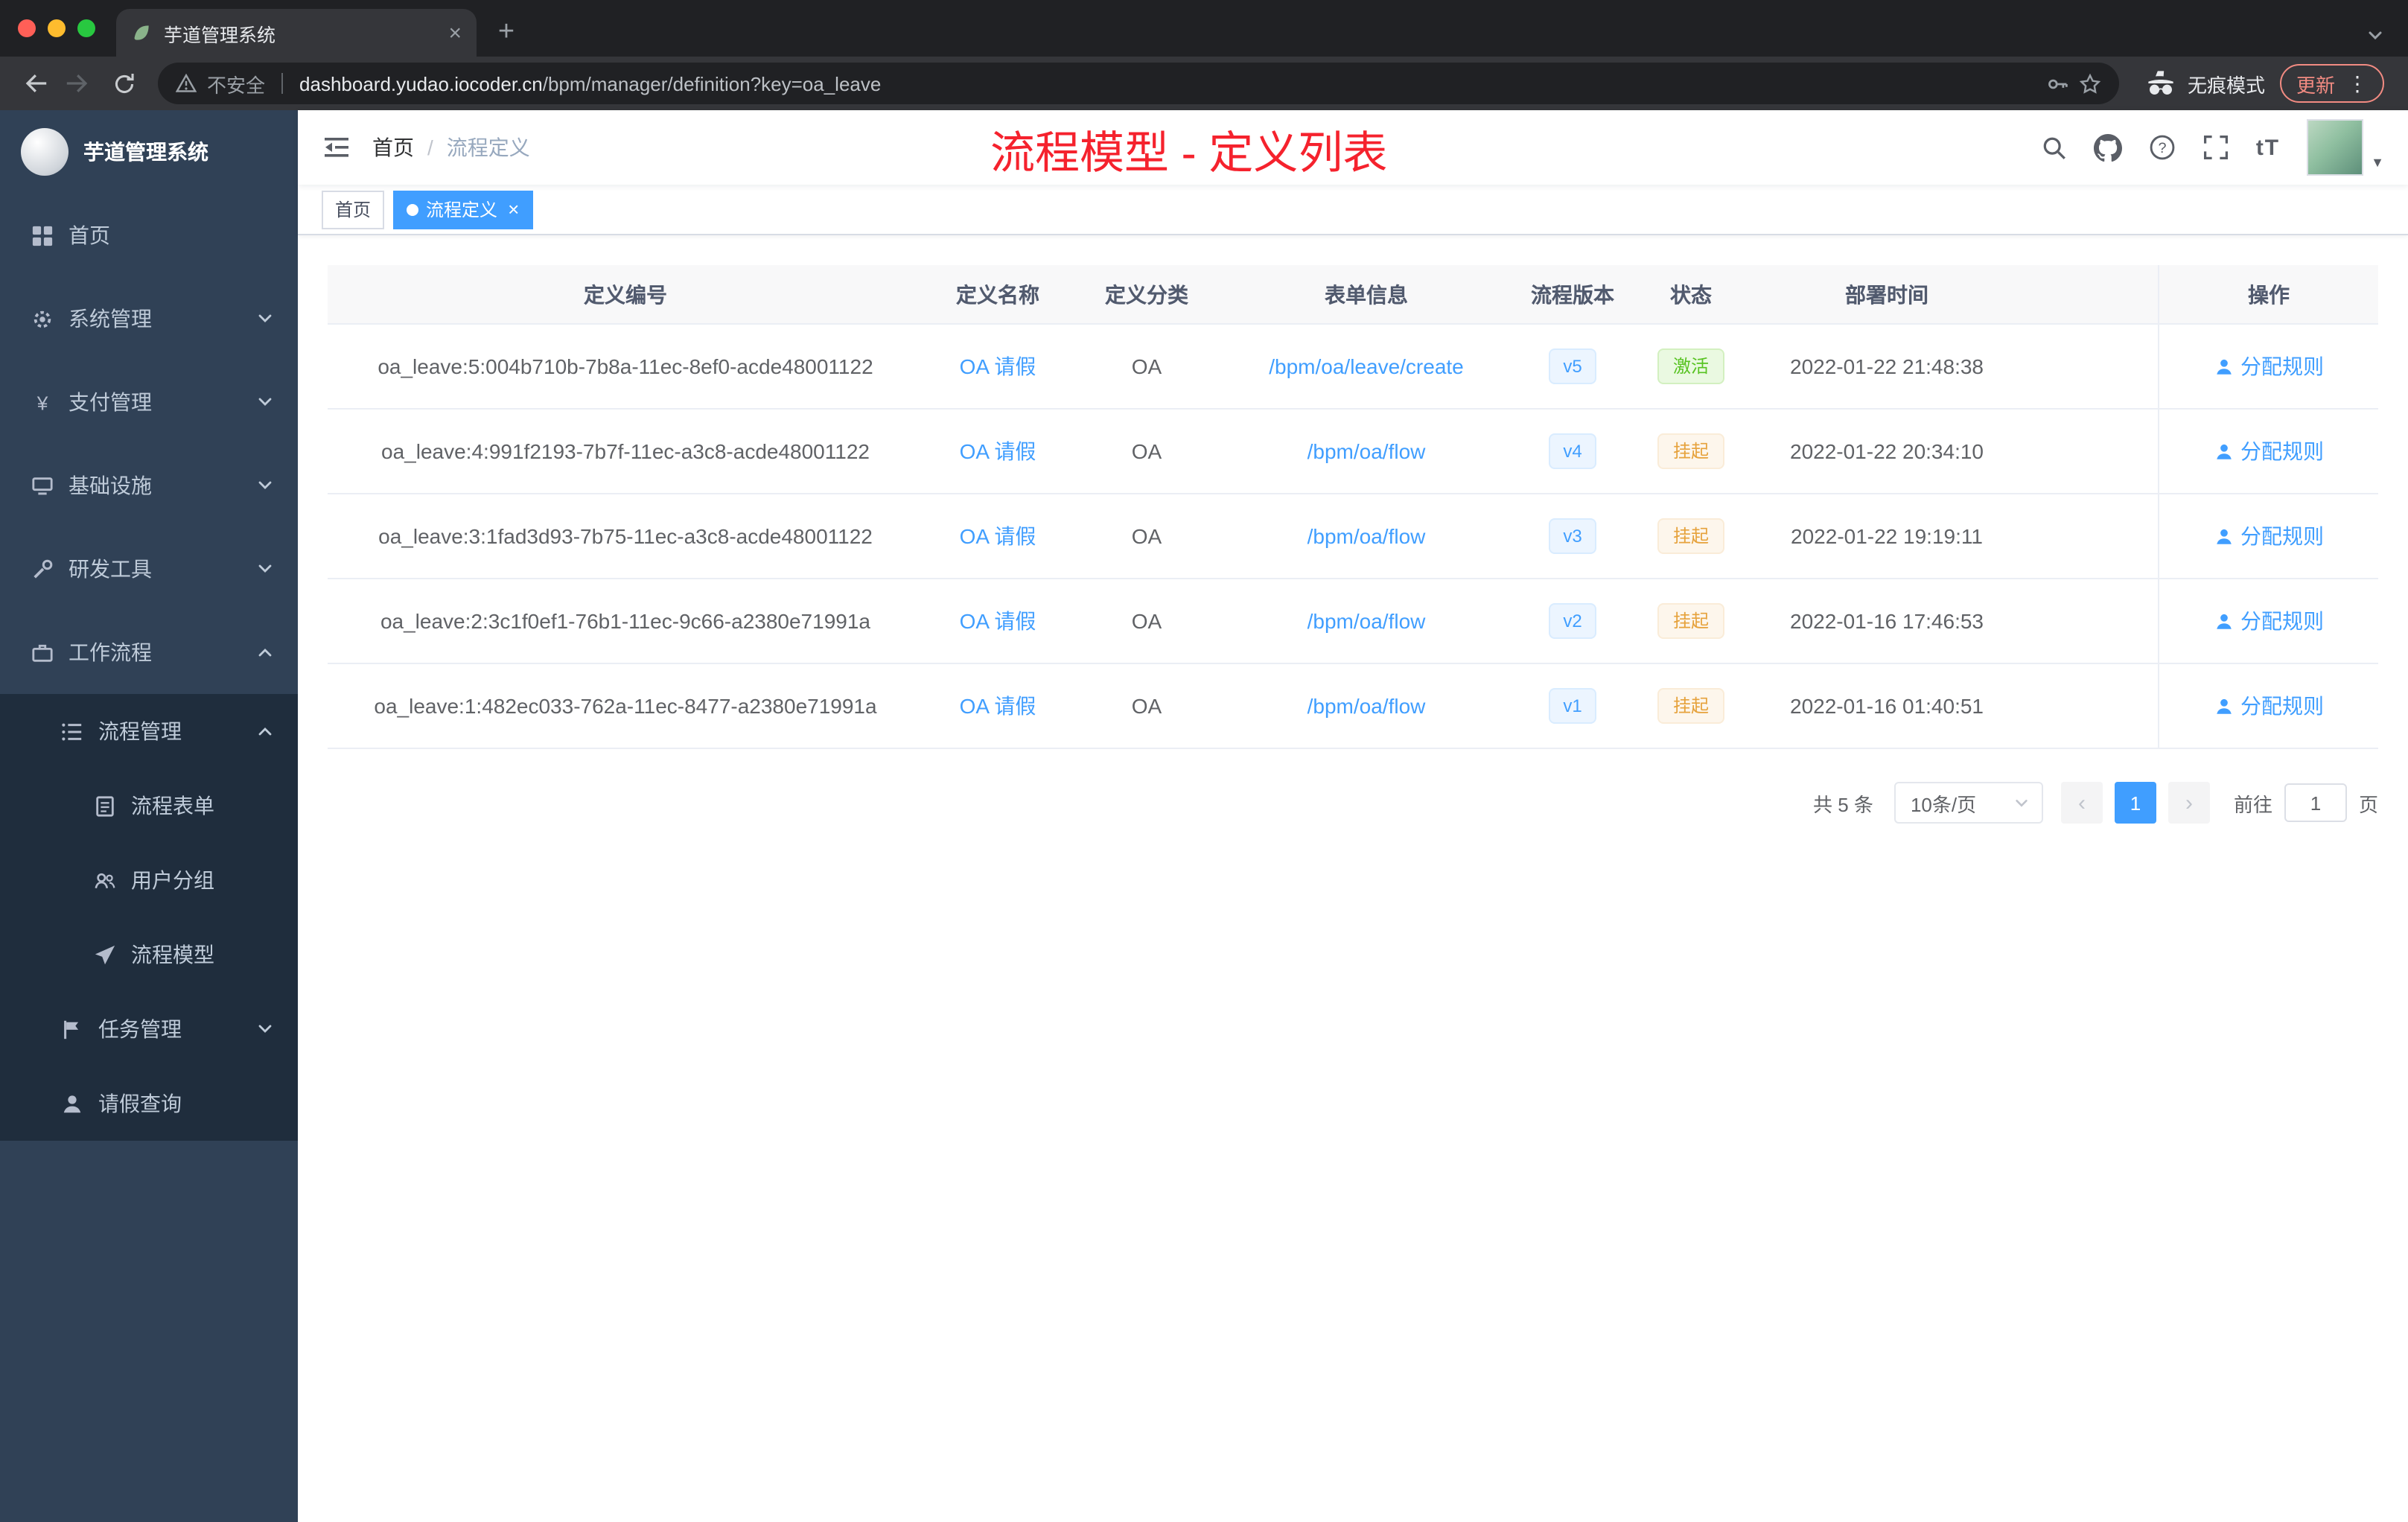 Image resolution: width=2408 pixels, height=1522 pixels. What do you see at coordinates (236, 83) in the screenshot?
I see `security-label: 不安全` at bounding box center [236, 83].